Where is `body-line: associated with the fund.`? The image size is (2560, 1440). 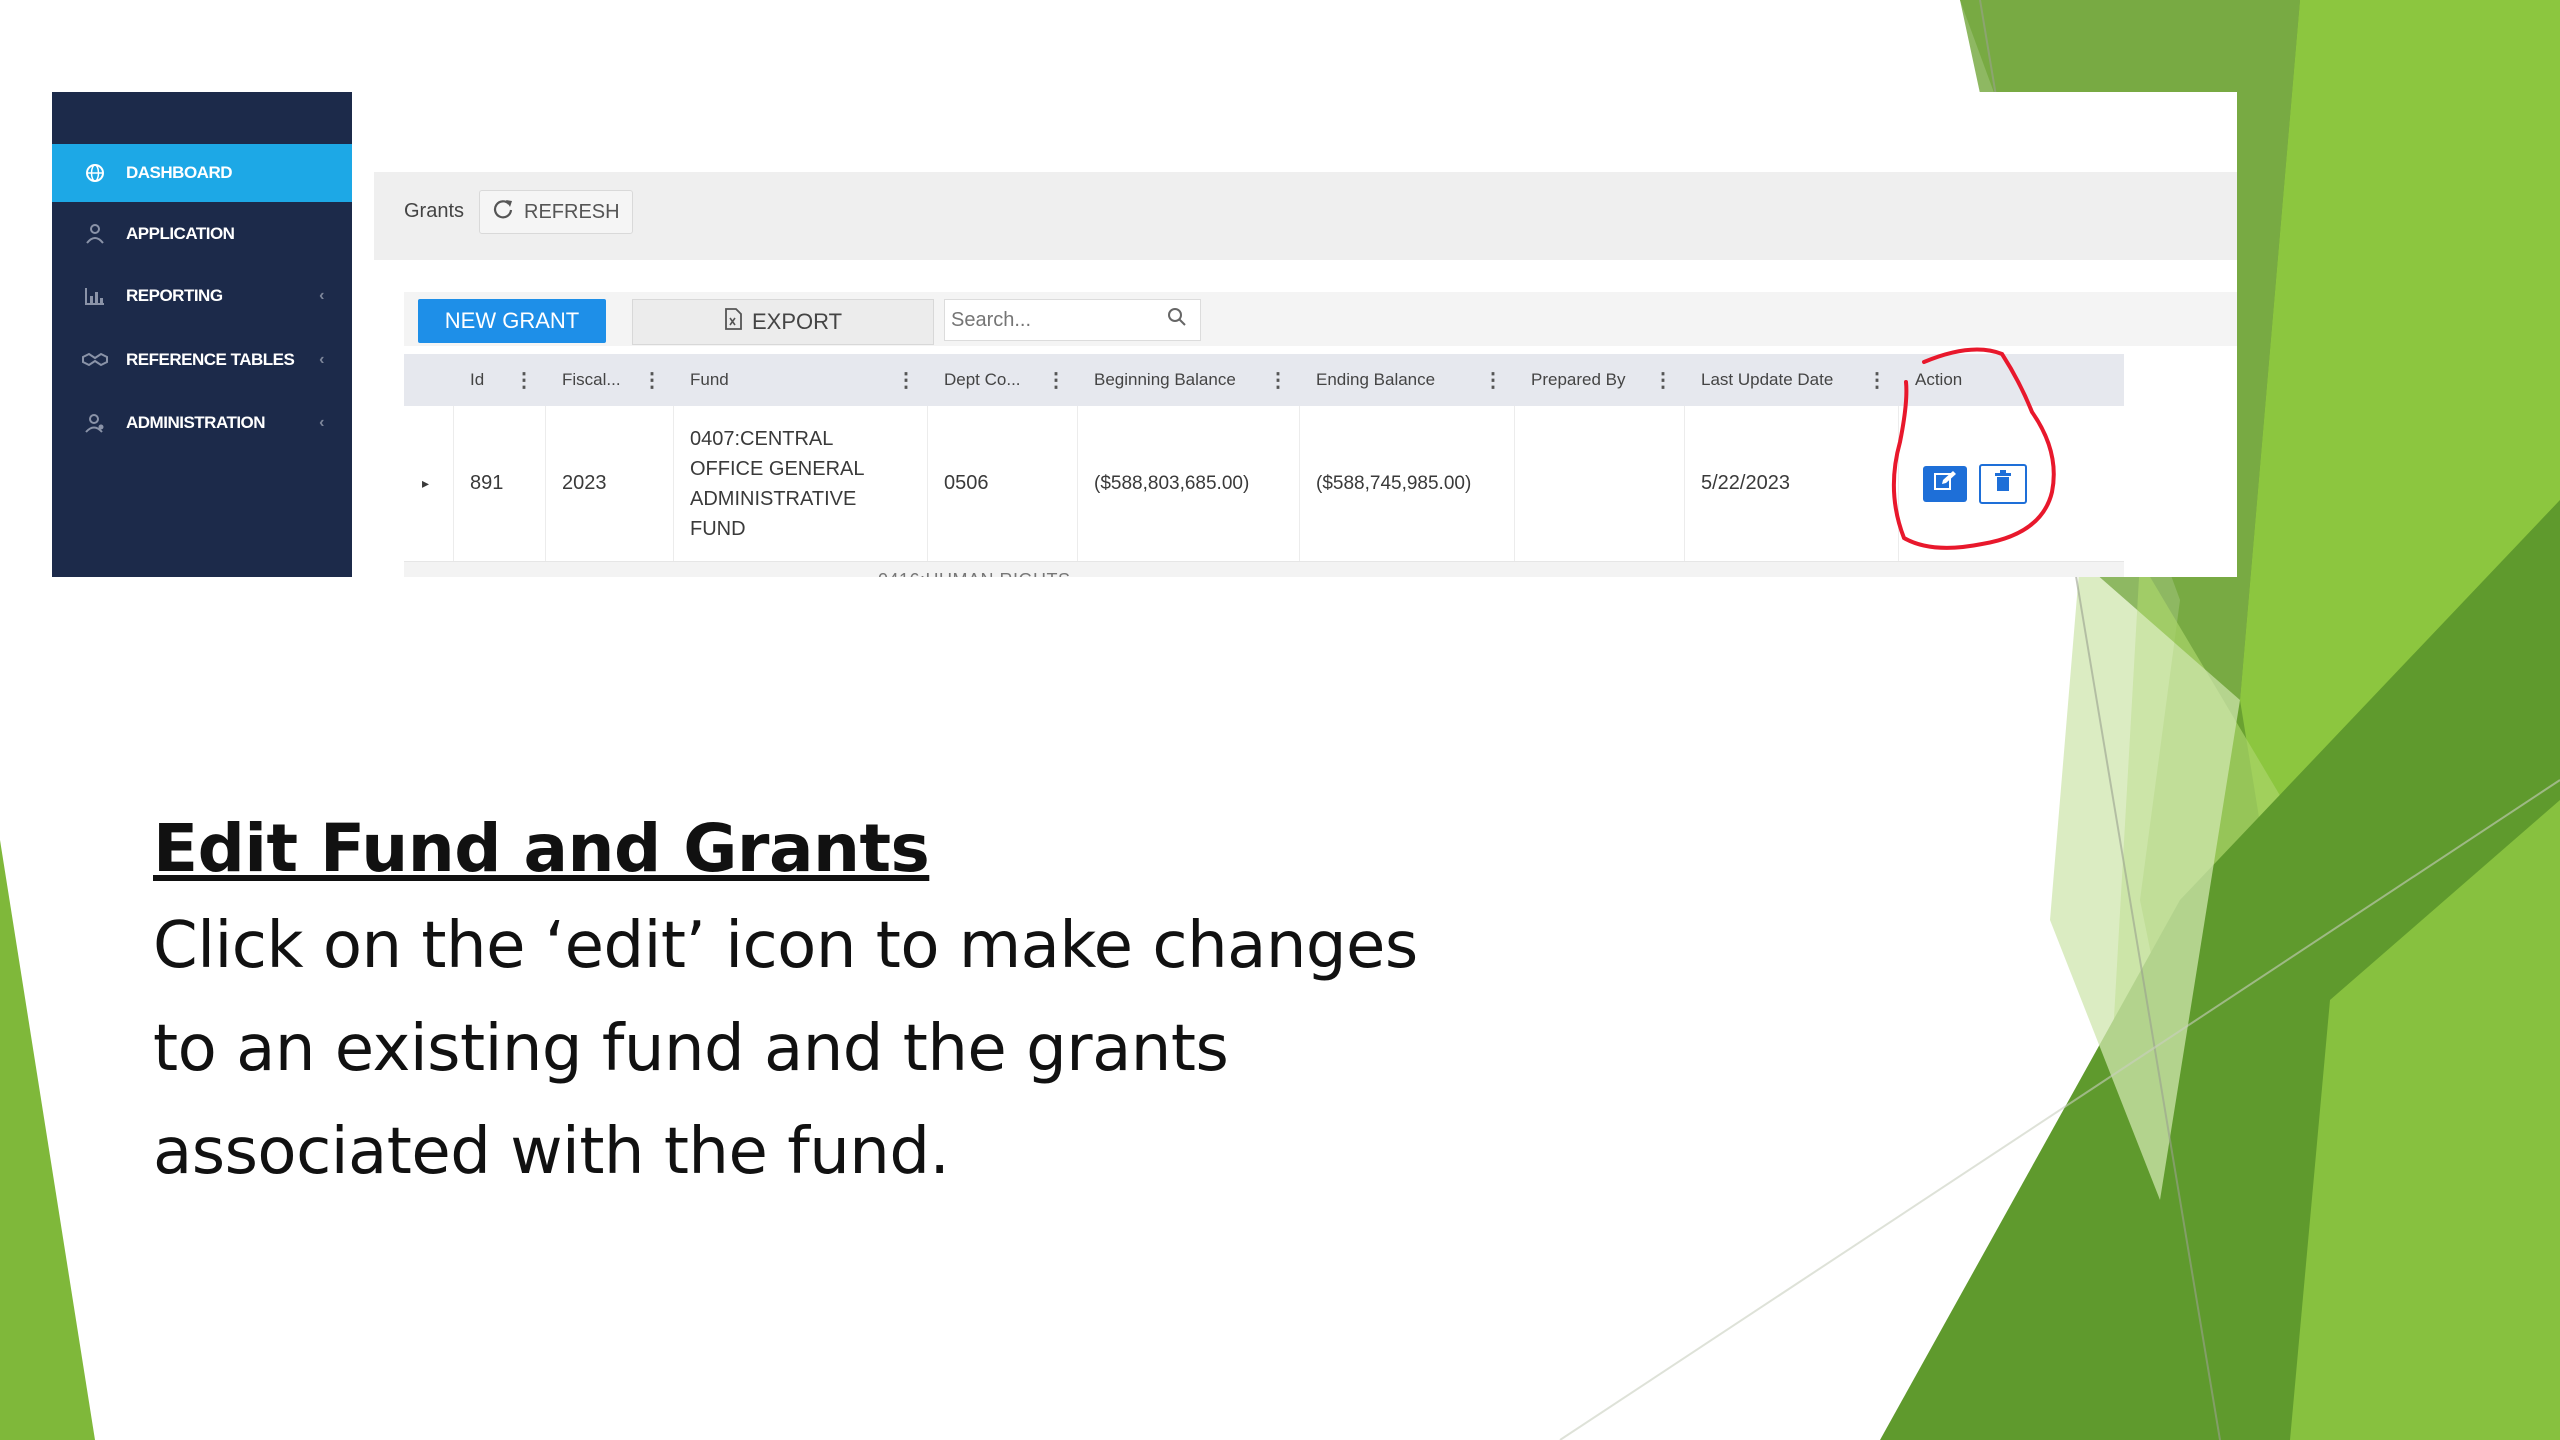
body-line: associated with the fund. is located at coordinates (551, 1152).